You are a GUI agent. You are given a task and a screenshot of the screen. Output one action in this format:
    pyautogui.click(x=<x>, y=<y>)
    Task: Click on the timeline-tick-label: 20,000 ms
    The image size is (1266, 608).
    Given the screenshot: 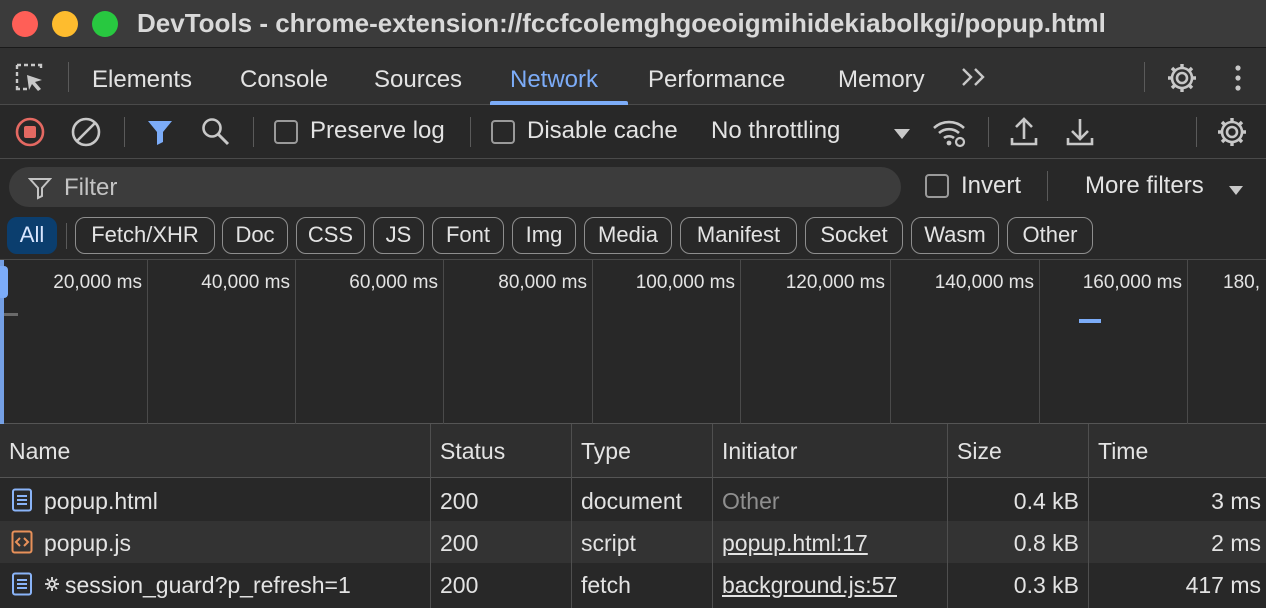 What is the action you would take?
    pyautogui.click(x=97, y=282)
    